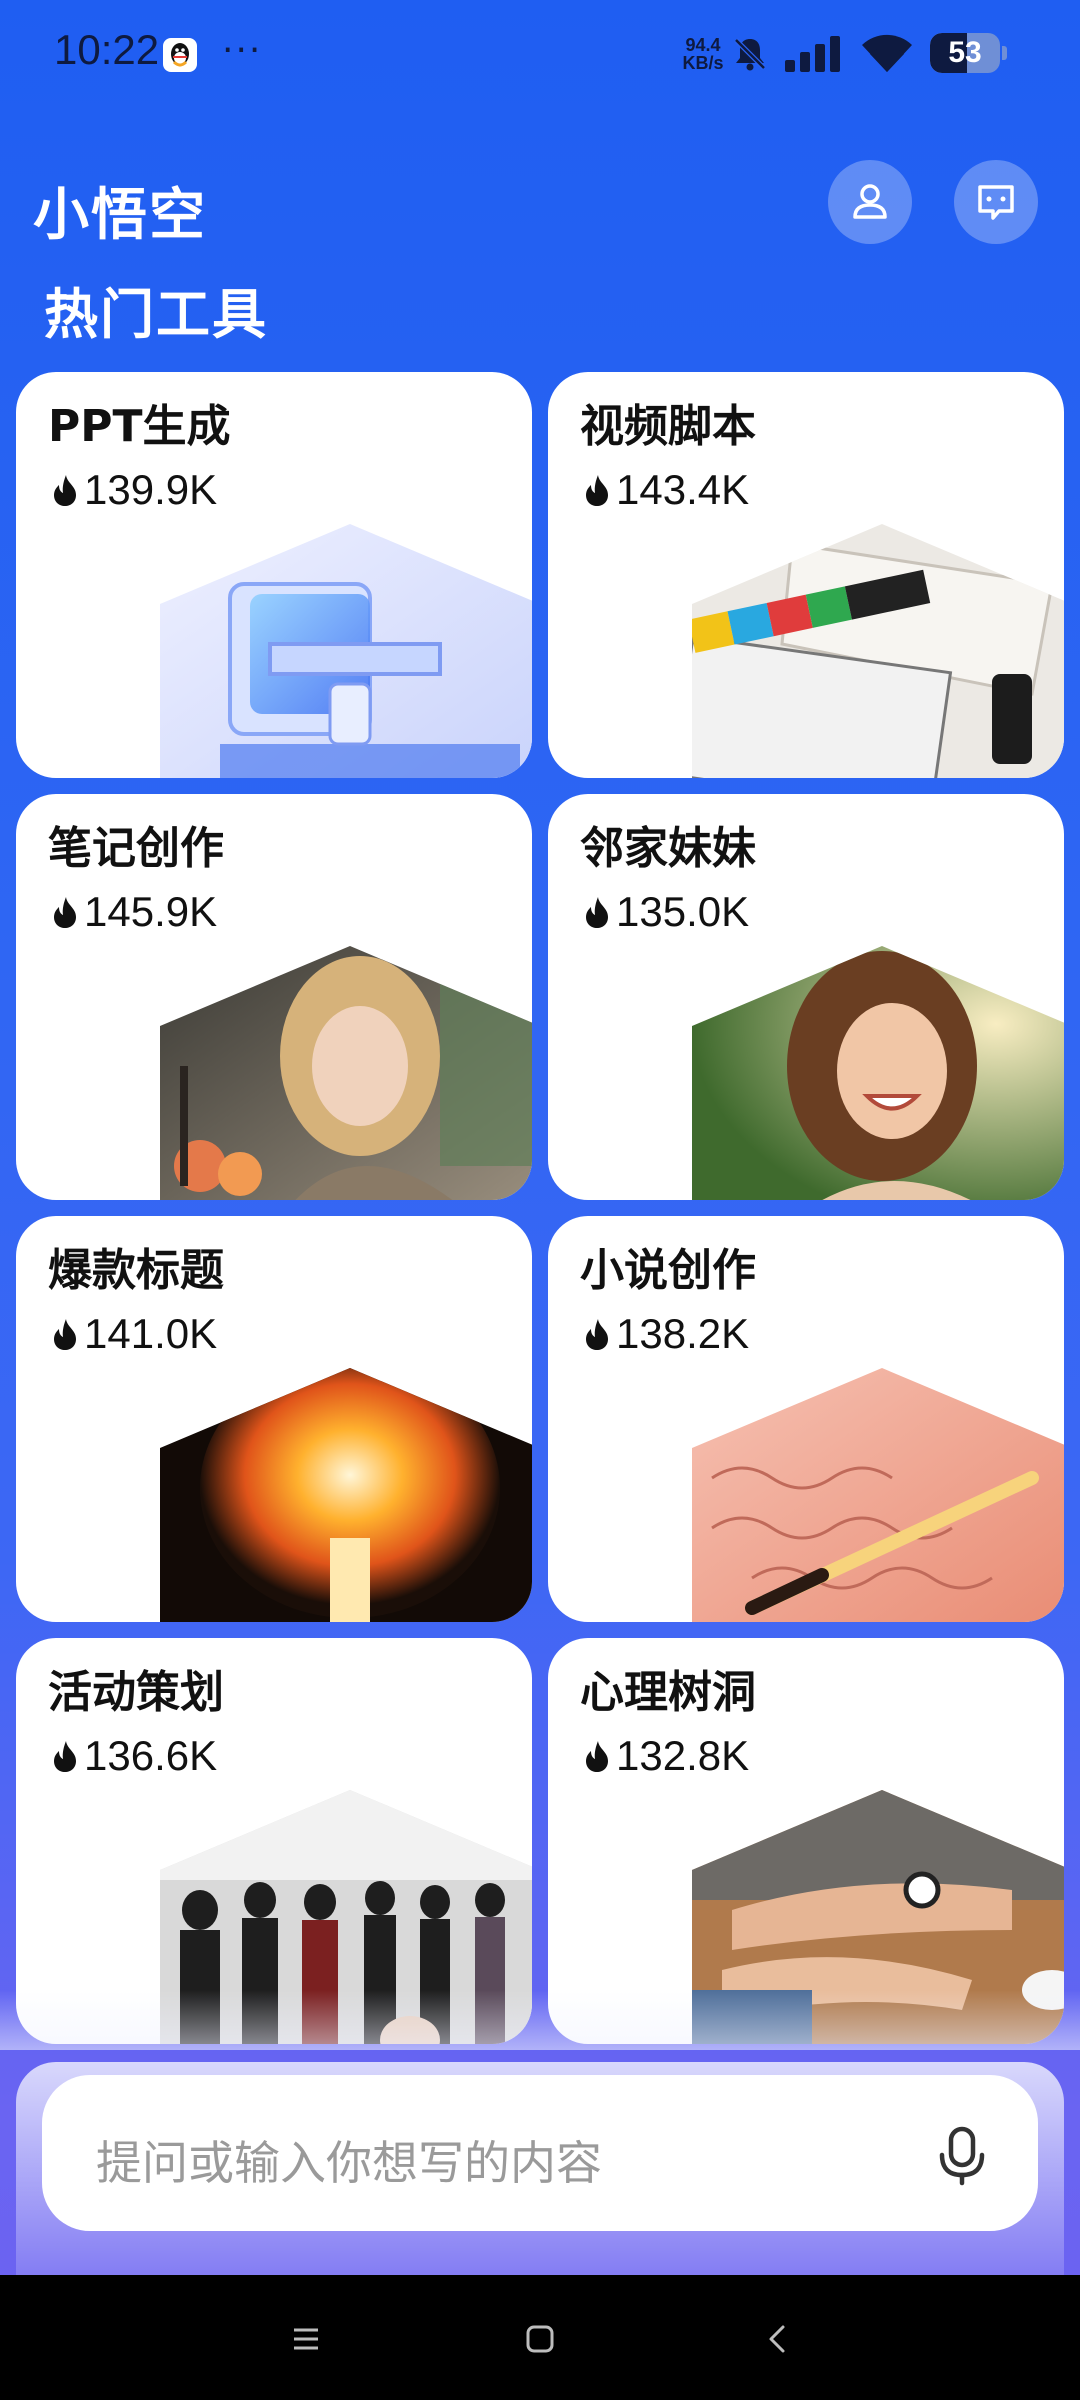  I want to click on status-time: 10:22, so click(107, 49).